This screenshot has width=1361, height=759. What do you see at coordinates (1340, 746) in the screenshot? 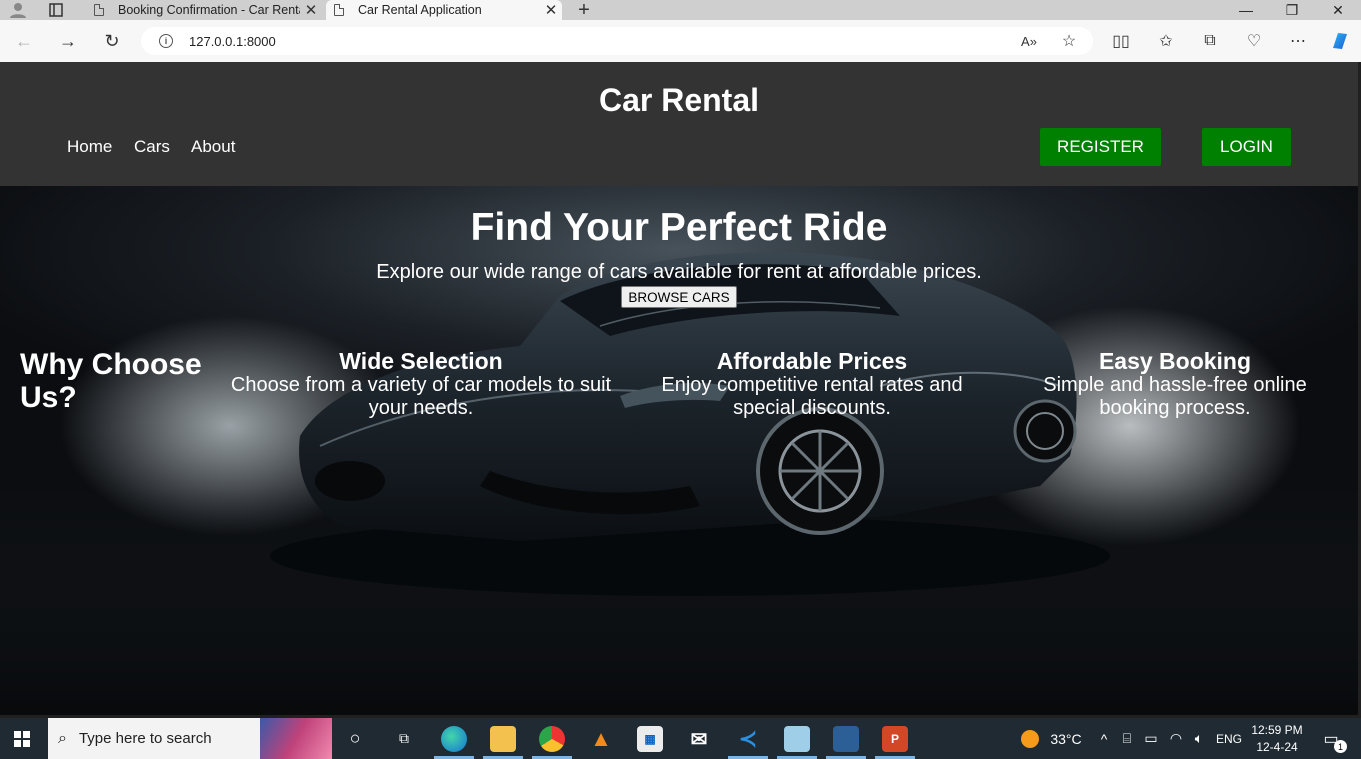
I see `notification-count-badge: 1` at bounding box center [1340, 746].